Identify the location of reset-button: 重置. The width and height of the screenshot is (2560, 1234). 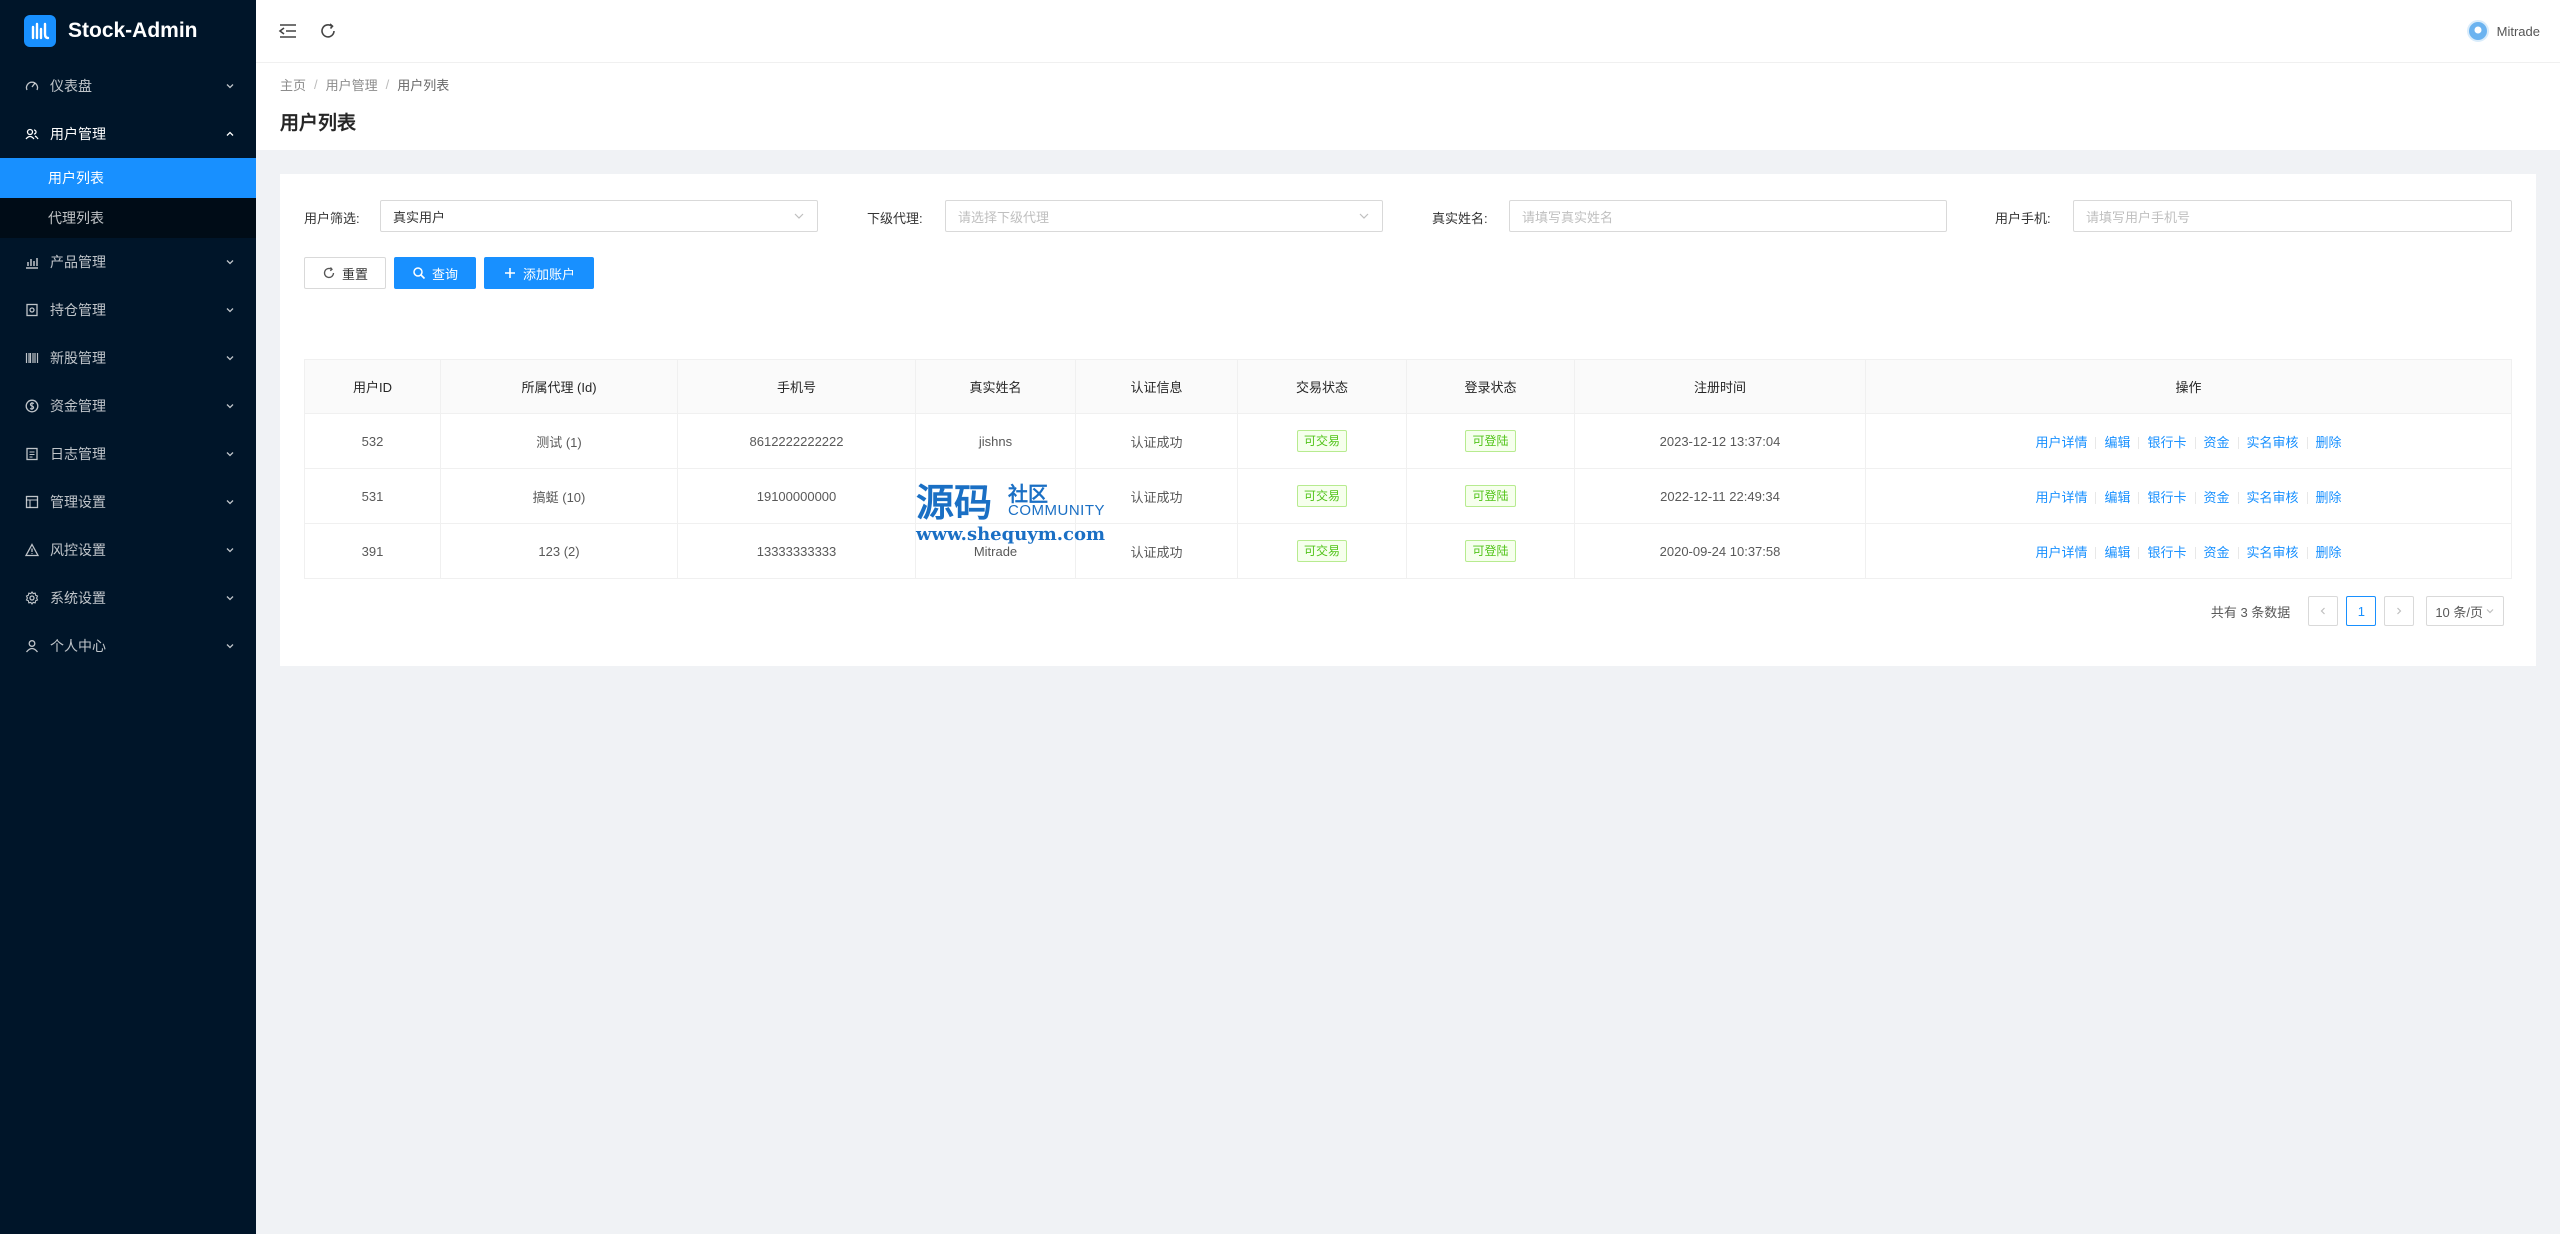
(345, 273).